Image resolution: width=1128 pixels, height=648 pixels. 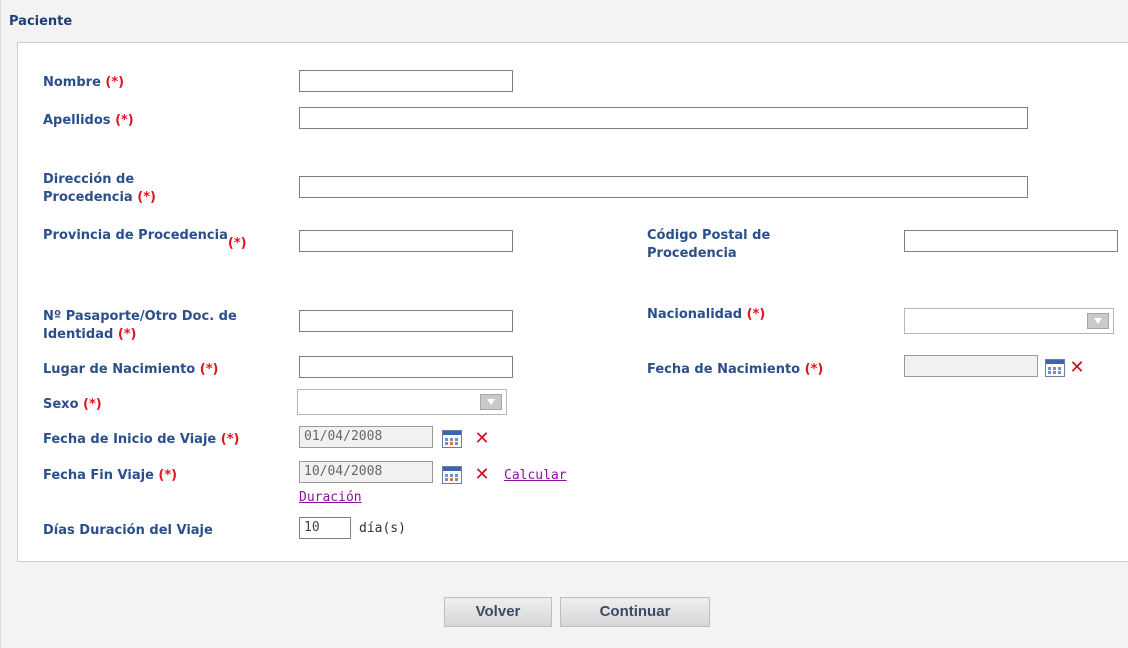 I want to click on codigo-postal-label: Código Postal de Procedencia, so click(x=709, y=244).